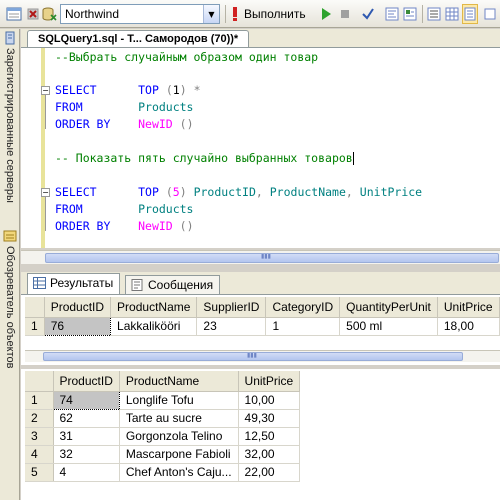  I want to click on row-number: 4, so click(39, 454).